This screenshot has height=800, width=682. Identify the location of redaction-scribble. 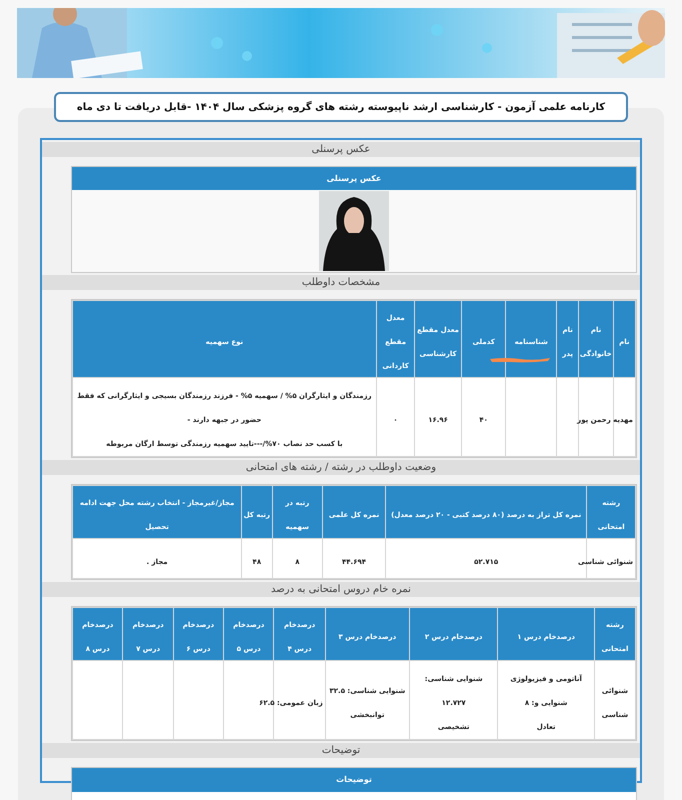
(520, 360).